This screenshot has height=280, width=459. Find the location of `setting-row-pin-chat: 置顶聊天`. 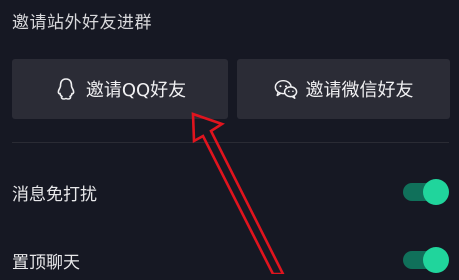

setting-row-pin-chat: 置顶聊天 is located at coordinates (230, 260).